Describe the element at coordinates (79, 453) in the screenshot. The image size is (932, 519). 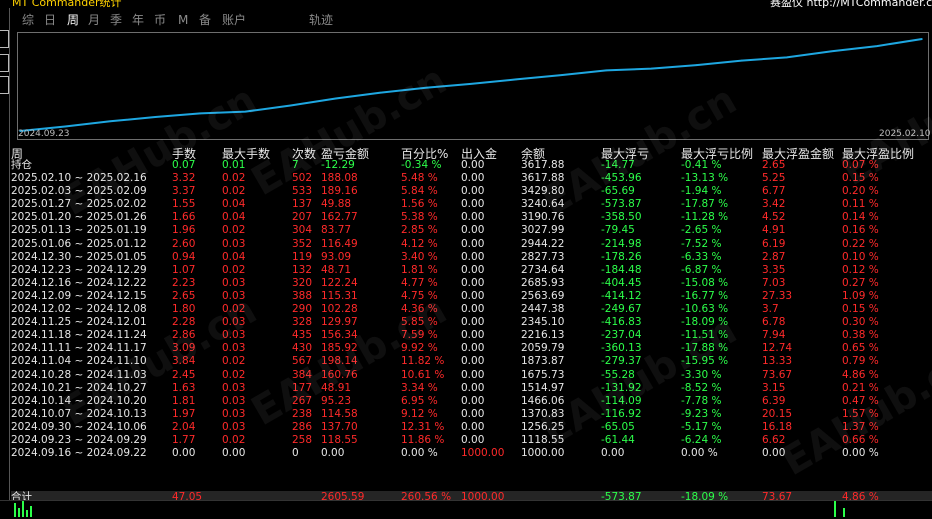
I see `cell: 2024.09.16 ~ 2024.09.22` at that location.